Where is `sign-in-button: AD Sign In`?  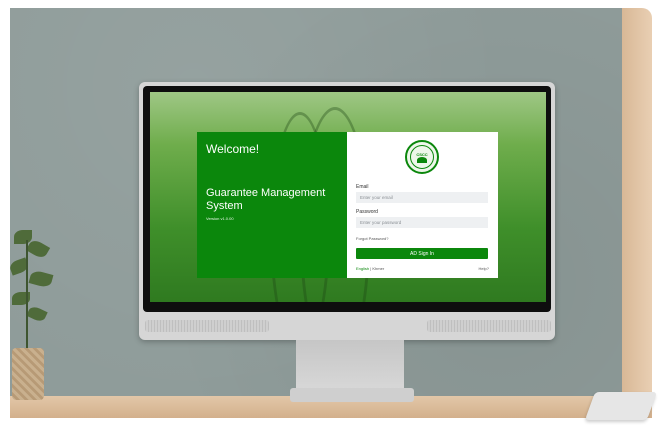
sign-in-button: AD Sign In is located at coordinates (422, 253).